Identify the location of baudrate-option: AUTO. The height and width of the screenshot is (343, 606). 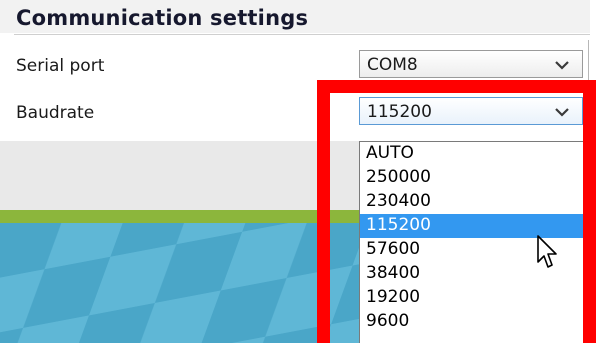
(471, 154).